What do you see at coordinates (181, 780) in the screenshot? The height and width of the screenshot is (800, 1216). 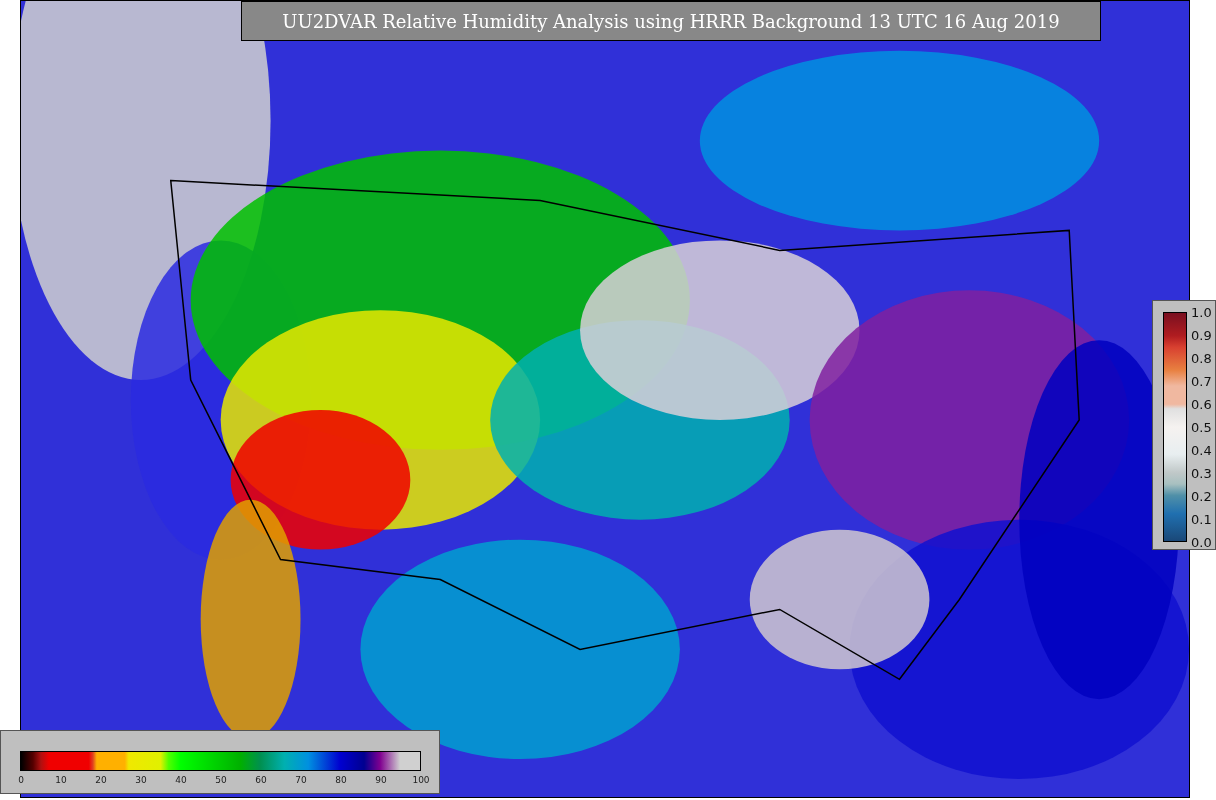 I see `colorbar-tick-label: 40` at bounding box center [181, 780].